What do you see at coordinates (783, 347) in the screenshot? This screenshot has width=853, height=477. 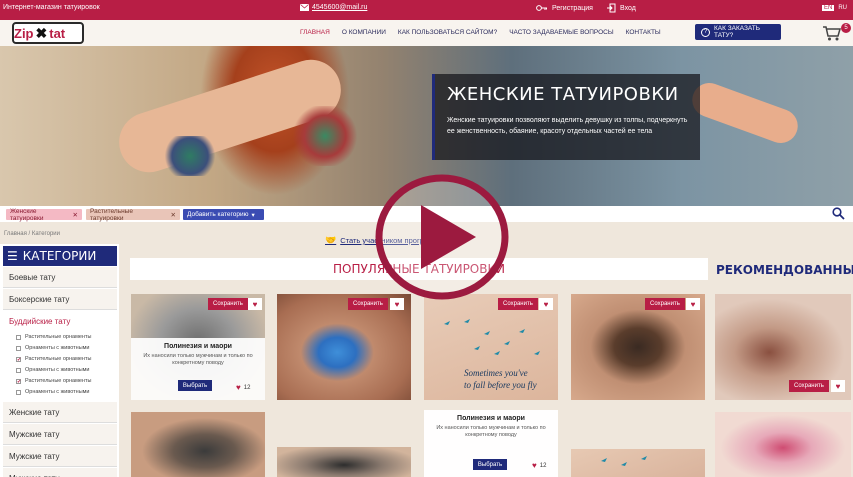 I see `recommended-card: Сохранить ♥` at bounding box center [783, 347].